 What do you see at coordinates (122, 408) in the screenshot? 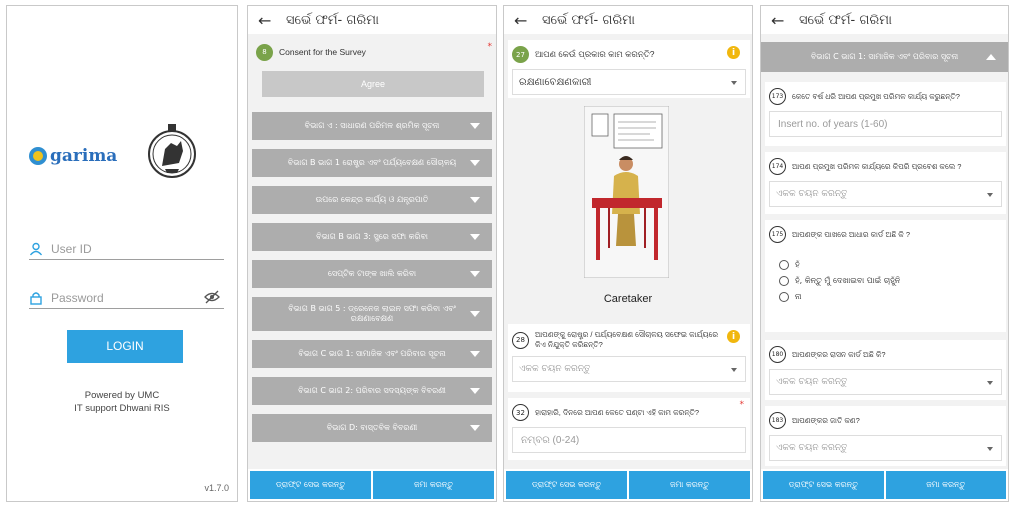
I see `it-support-line: IT support Dhwani RIS` at bounding box center [122, 408].